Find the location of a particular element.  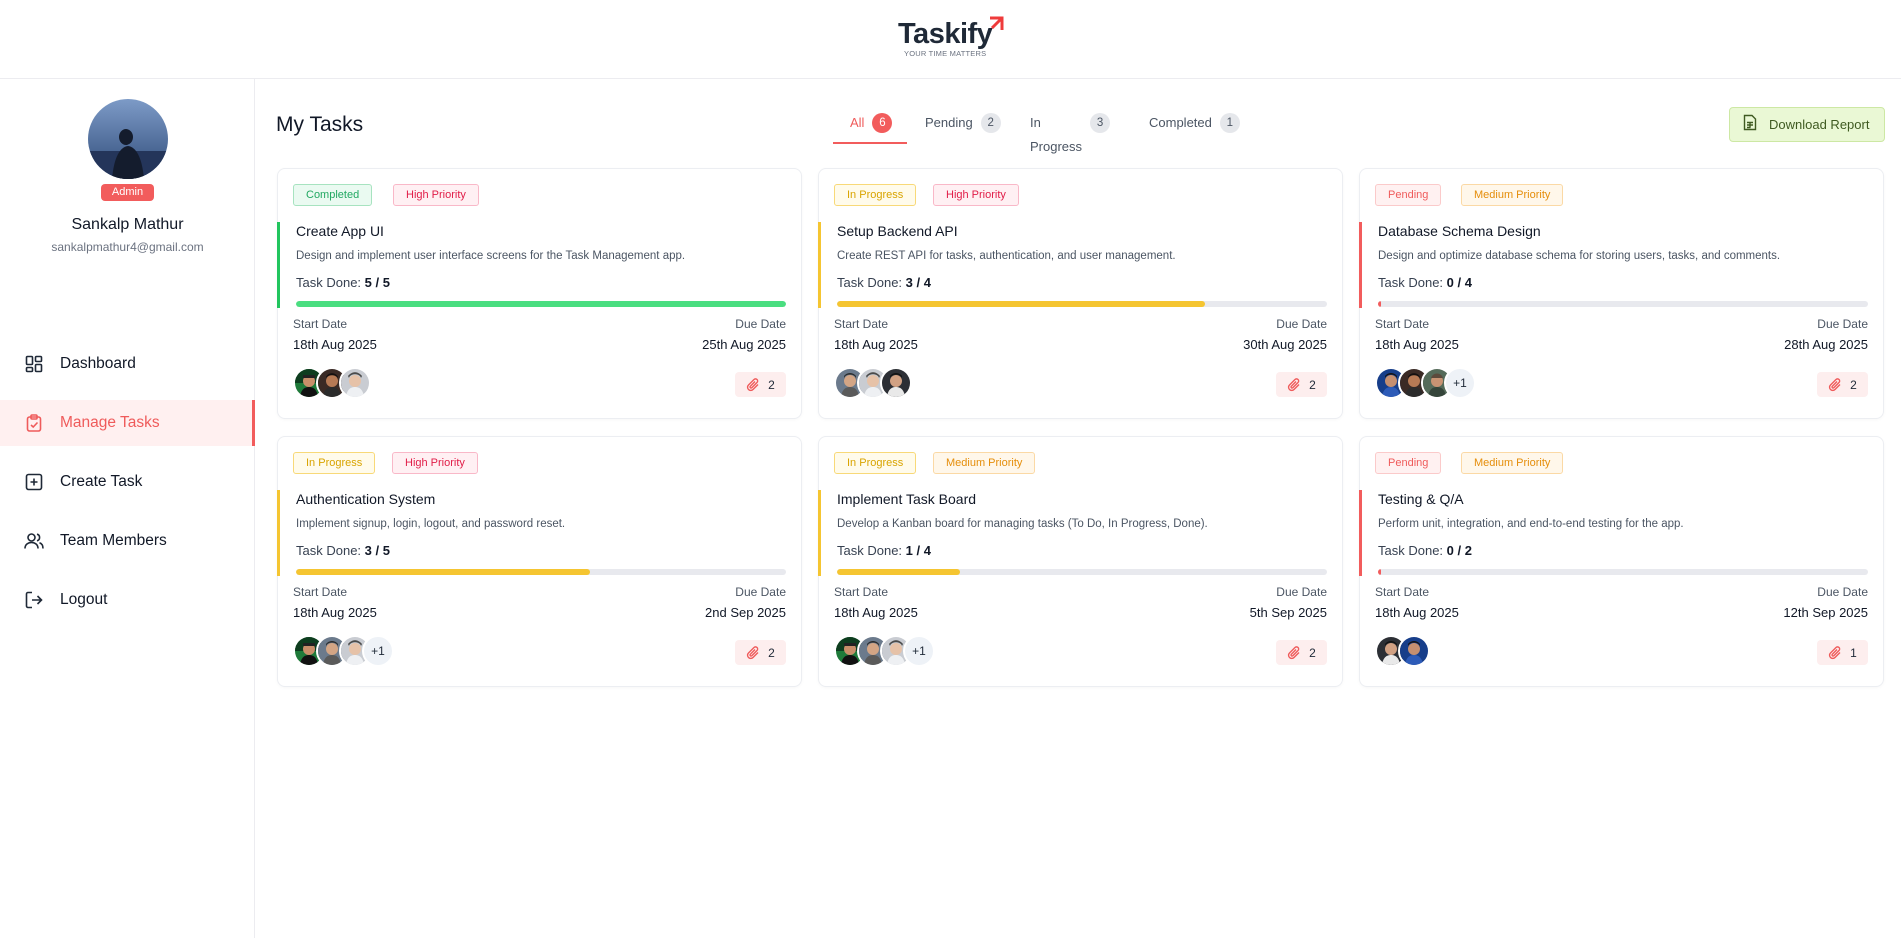

app-logo: Taskify YOUR TIME MATTERS is located at coordinates (954, 40).